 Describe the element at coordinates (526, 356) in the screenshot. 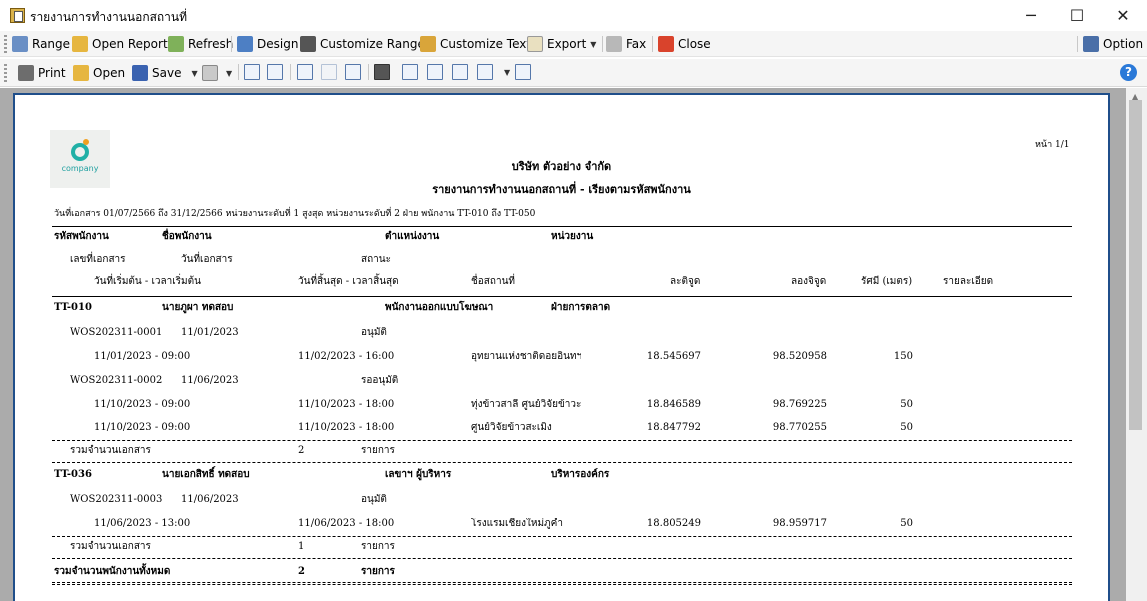

I see `line-place: อุทยานแห่งชาติดอยอินทฯ` at that location.